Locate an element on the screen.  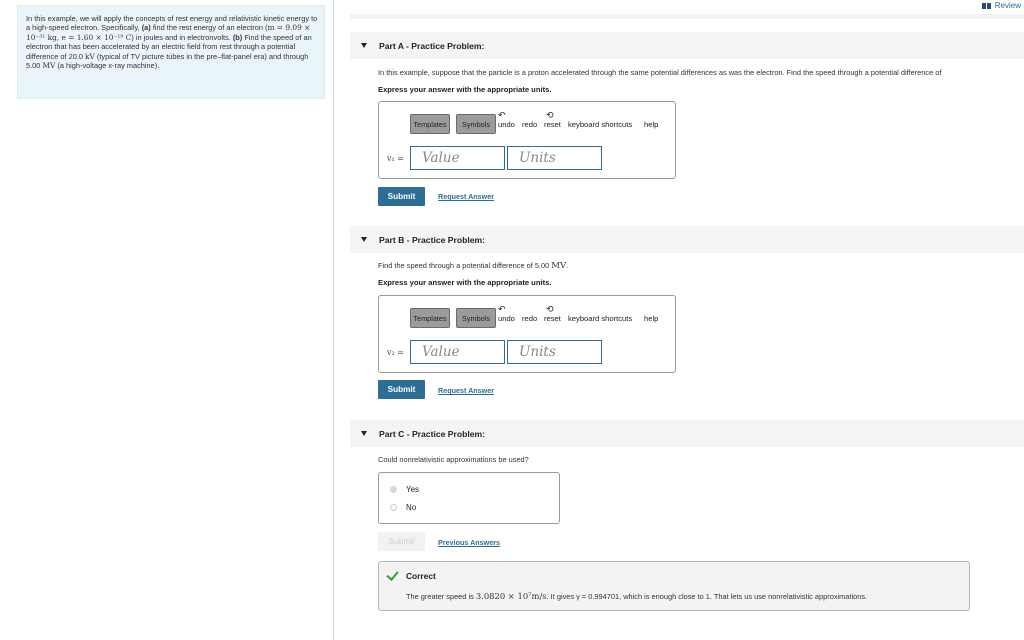
part-a-header: Part A - Practice Problem: is located at coordinates (687, 45).